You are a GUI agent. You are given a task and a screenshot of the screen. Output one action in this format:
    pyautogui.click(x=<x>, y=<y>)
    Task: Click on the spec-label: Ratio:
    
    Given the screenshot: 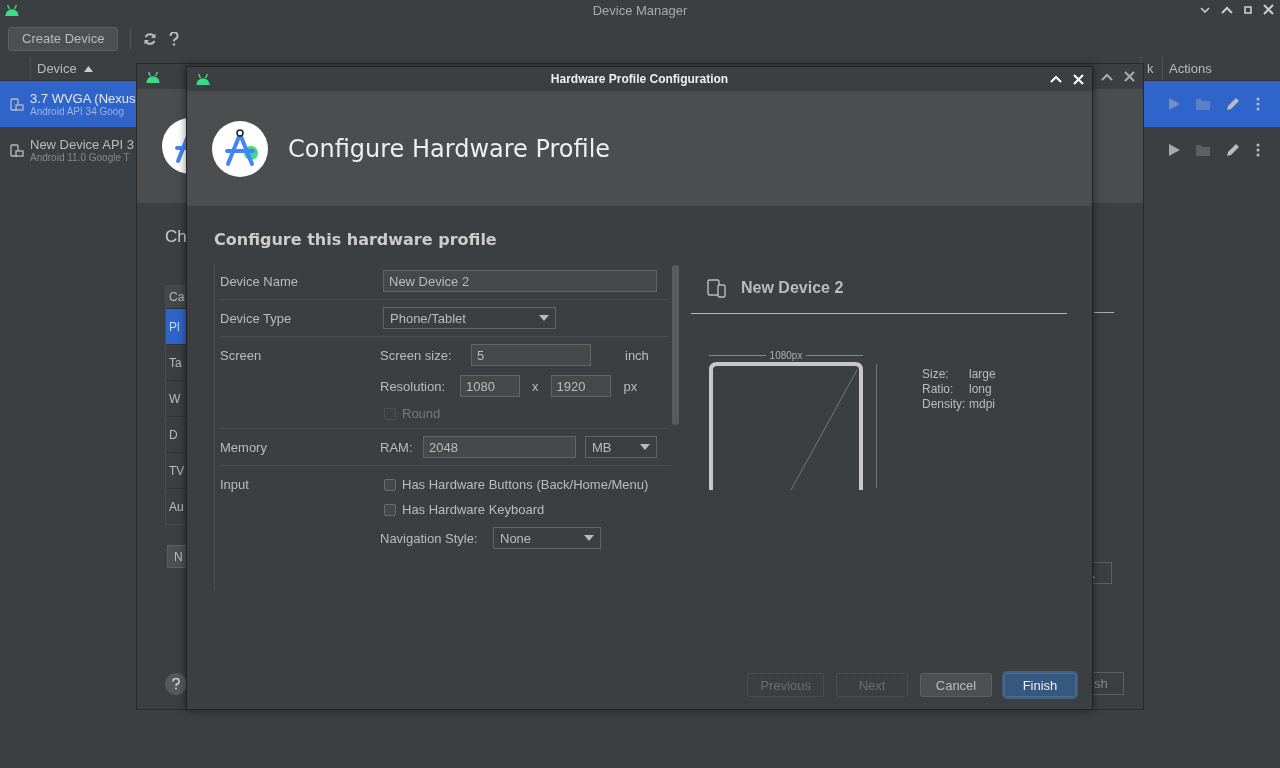 What is the action you would take?
    pyautogui.click(x=938, y=389)
    